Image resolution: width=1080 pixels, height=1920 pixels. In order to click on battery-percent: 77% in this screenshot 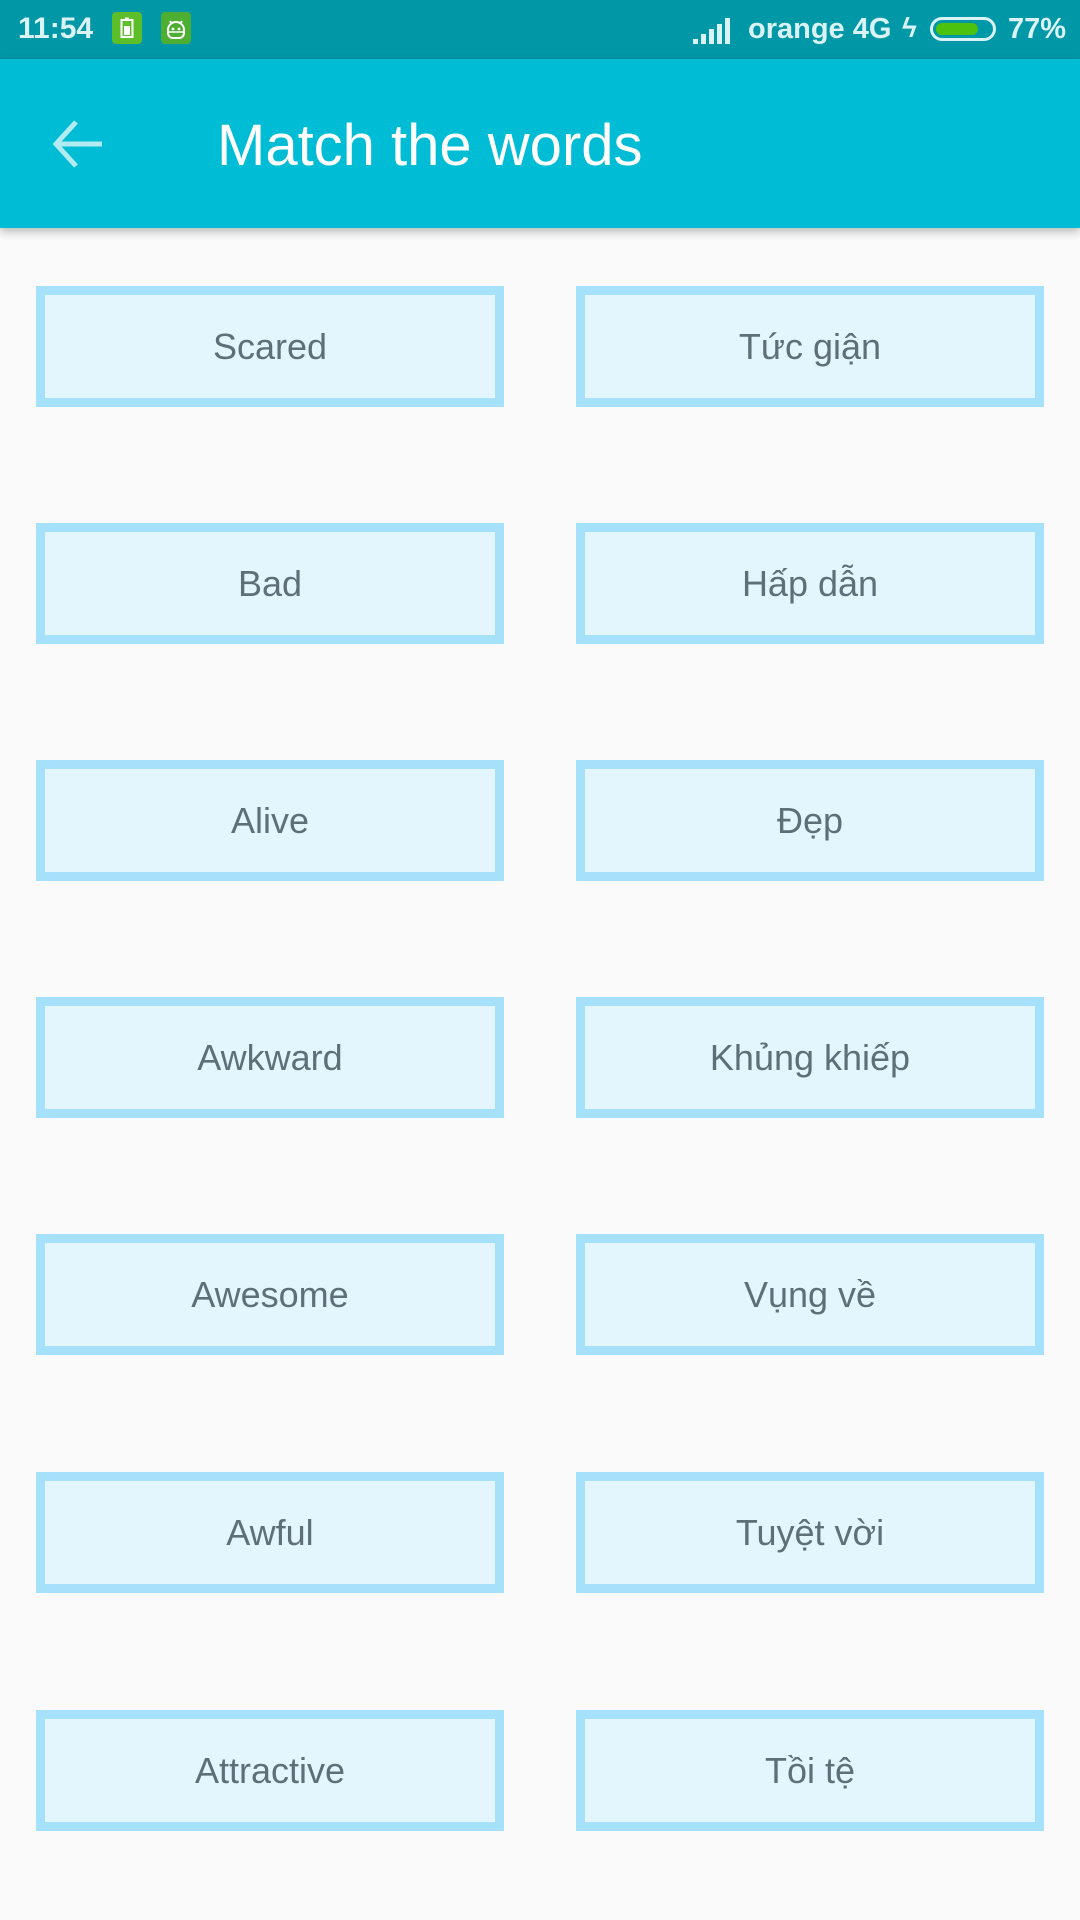, I will do `click(1037, 29)`.